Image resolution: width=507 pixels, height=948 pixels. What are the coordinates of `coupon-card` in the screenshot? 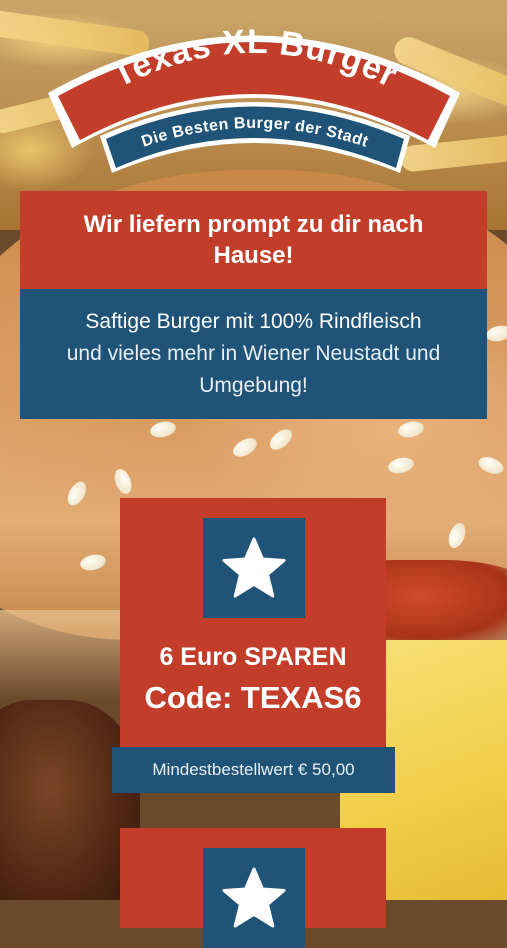 It's located at (253, 888).